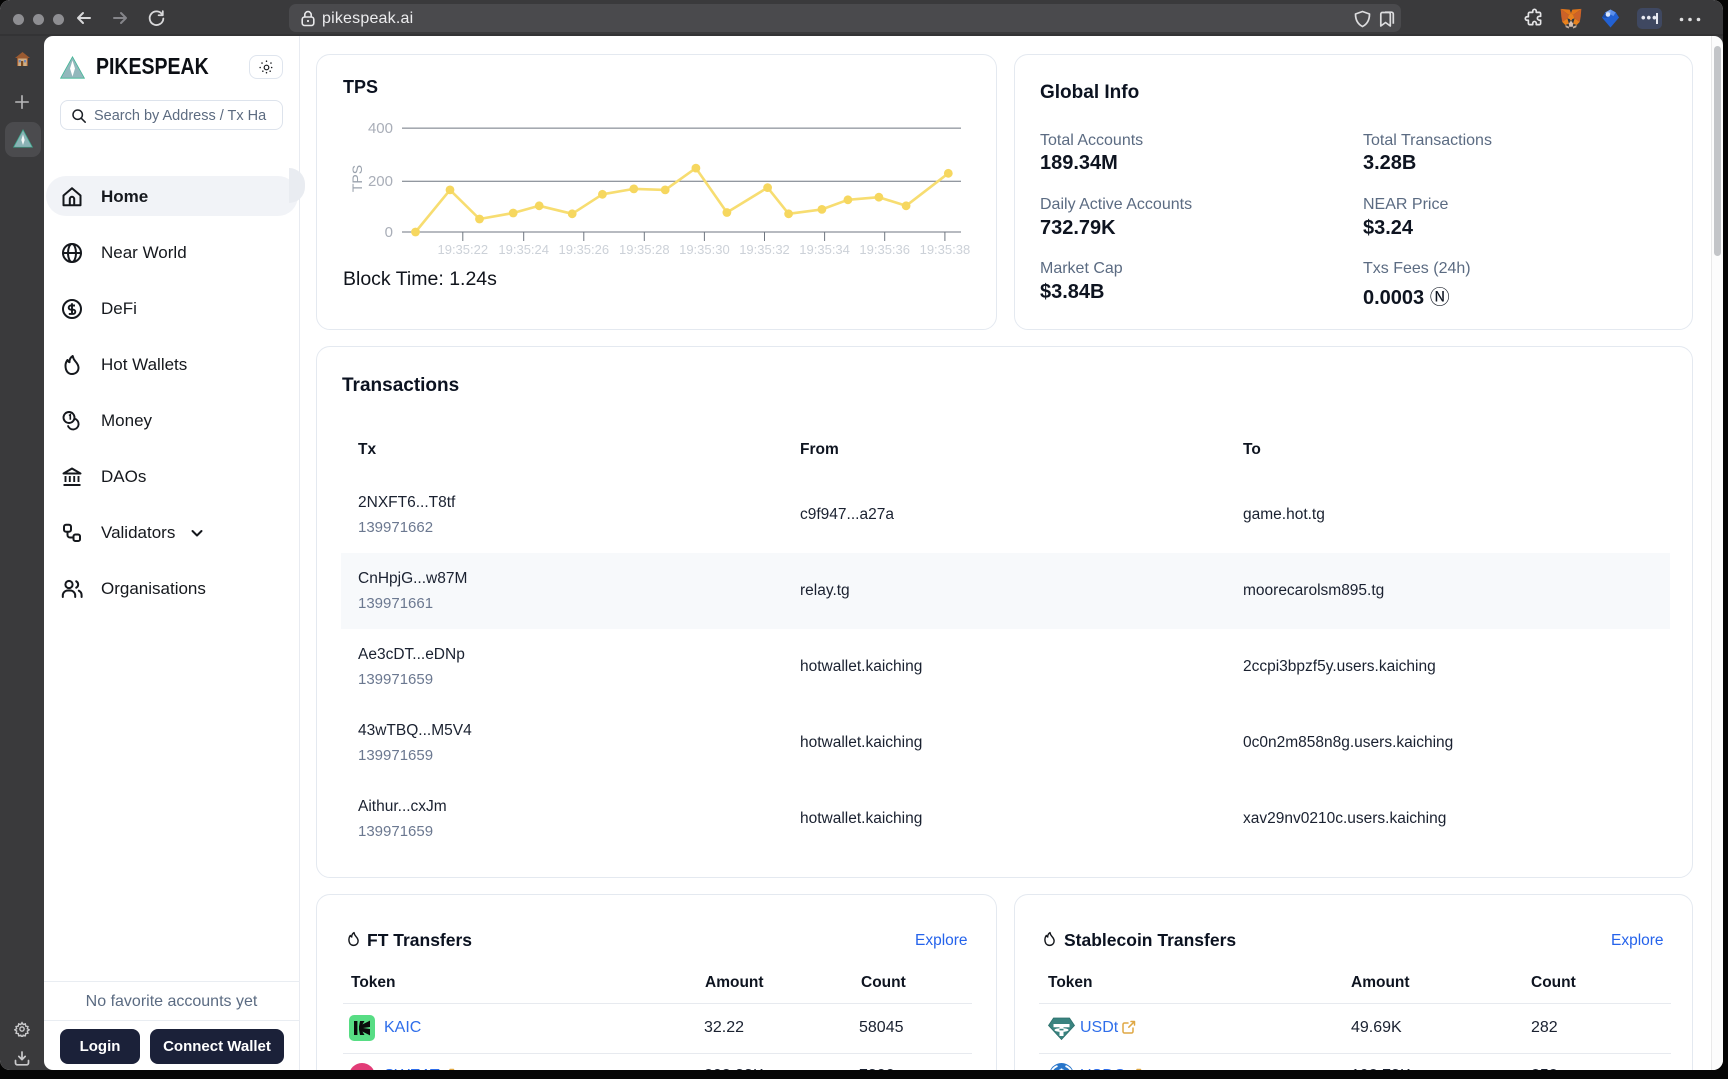  Describe the element at coordinates (380, 128) in the screenshot. I see `svg-text: 400` at that location.